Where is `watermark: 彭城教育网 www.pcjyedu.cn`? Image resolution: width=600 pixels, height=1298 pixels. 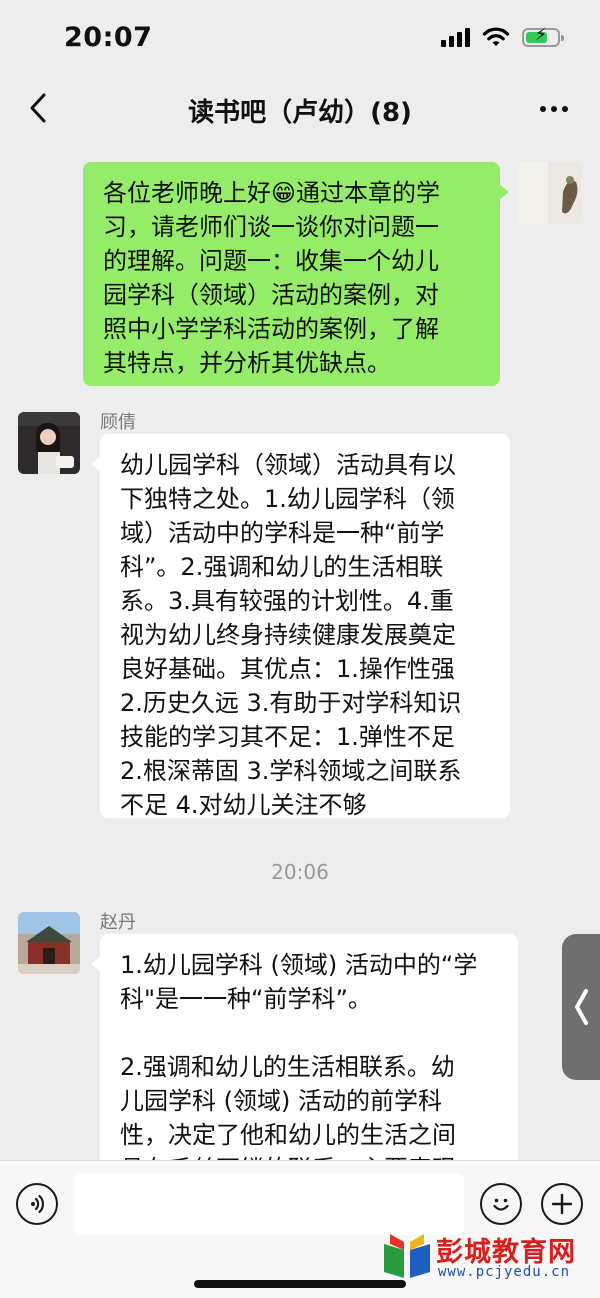
watermark: 彭城教育网 www.pcjyedu.cn is located at coordinates (485, 1256).